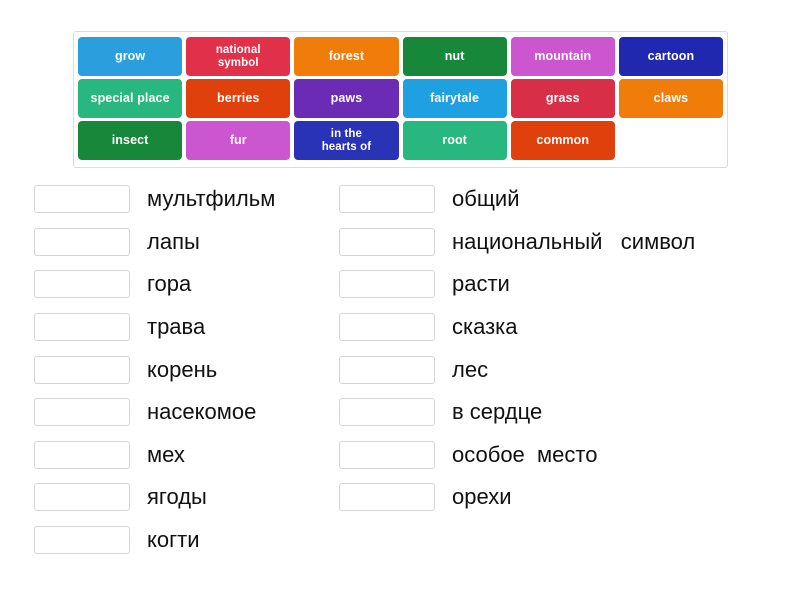 This screenshot has width=800, height=600. Describe the element at coordinates (346, 140) in the screenshot. I see `draggable-tile-in-the-hearts-of: in the hearts of` at that location.